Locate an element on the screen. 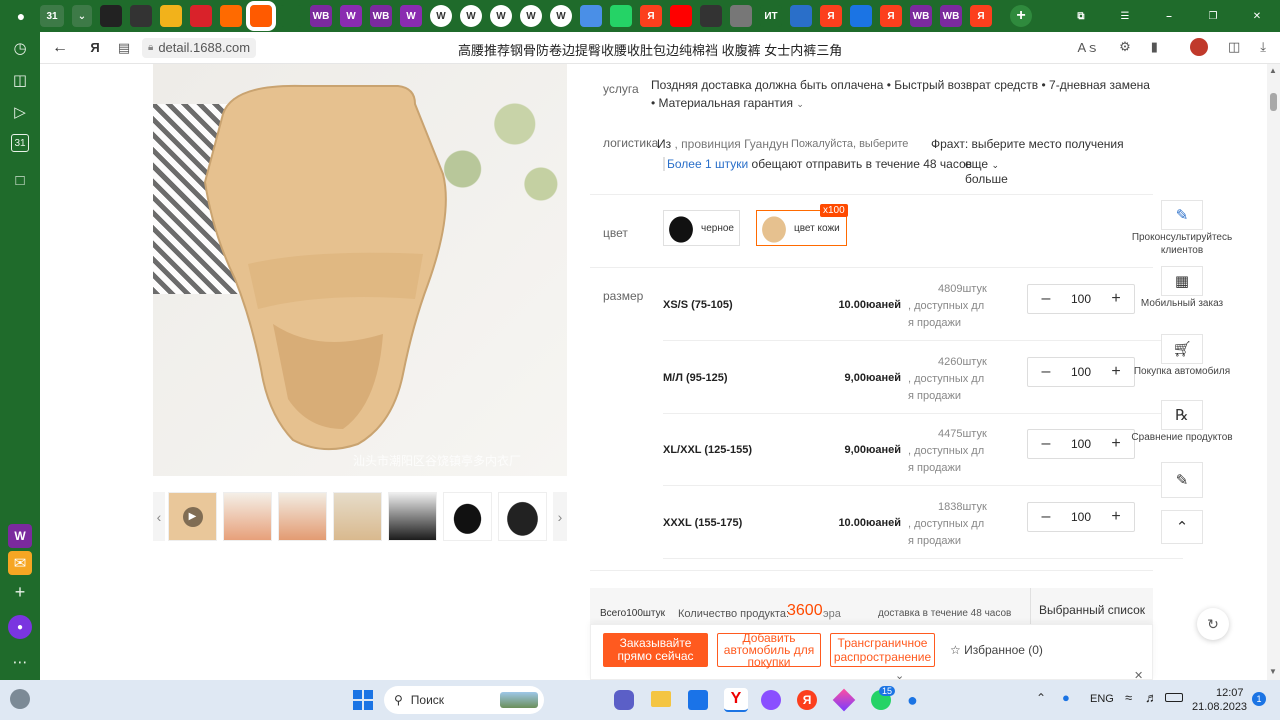 This screenshot has width=1280, height=720. order-now-button: Заказывайте прямо сейчас is located at coordinates (655, 650).